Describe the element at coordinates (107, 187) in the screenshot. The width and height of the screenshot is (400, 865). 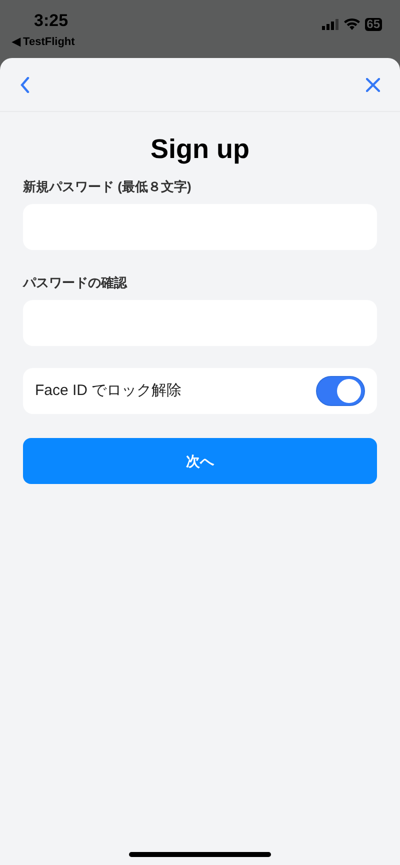
I see `field-label: 新規パスワード (最低８文字)` at that location.